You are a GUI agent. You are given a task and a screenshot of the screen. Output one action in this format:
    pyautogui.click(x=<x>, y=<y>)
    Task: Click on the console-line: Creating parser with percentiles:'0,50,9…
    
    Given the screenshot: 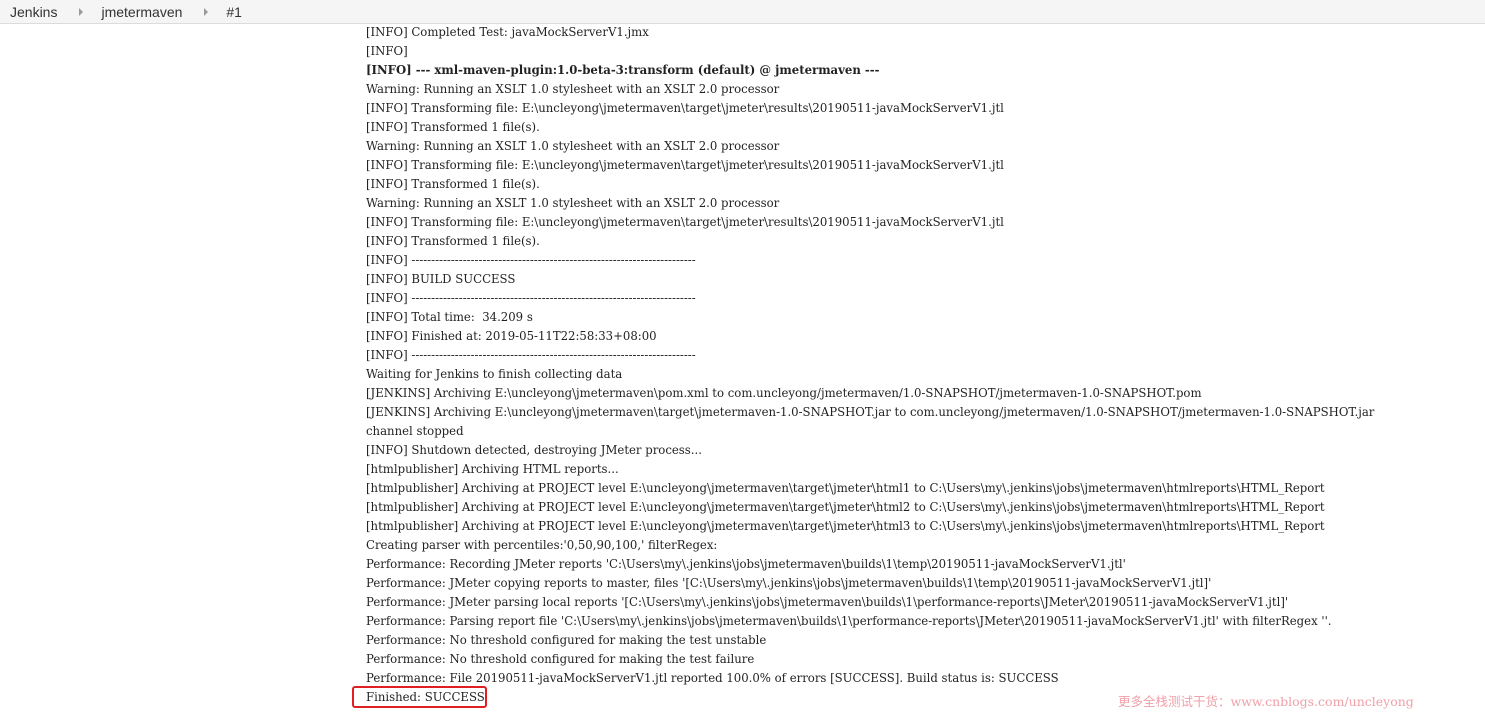 What is the action you would take?
    pyautogui.click(x=542, y=545)
    